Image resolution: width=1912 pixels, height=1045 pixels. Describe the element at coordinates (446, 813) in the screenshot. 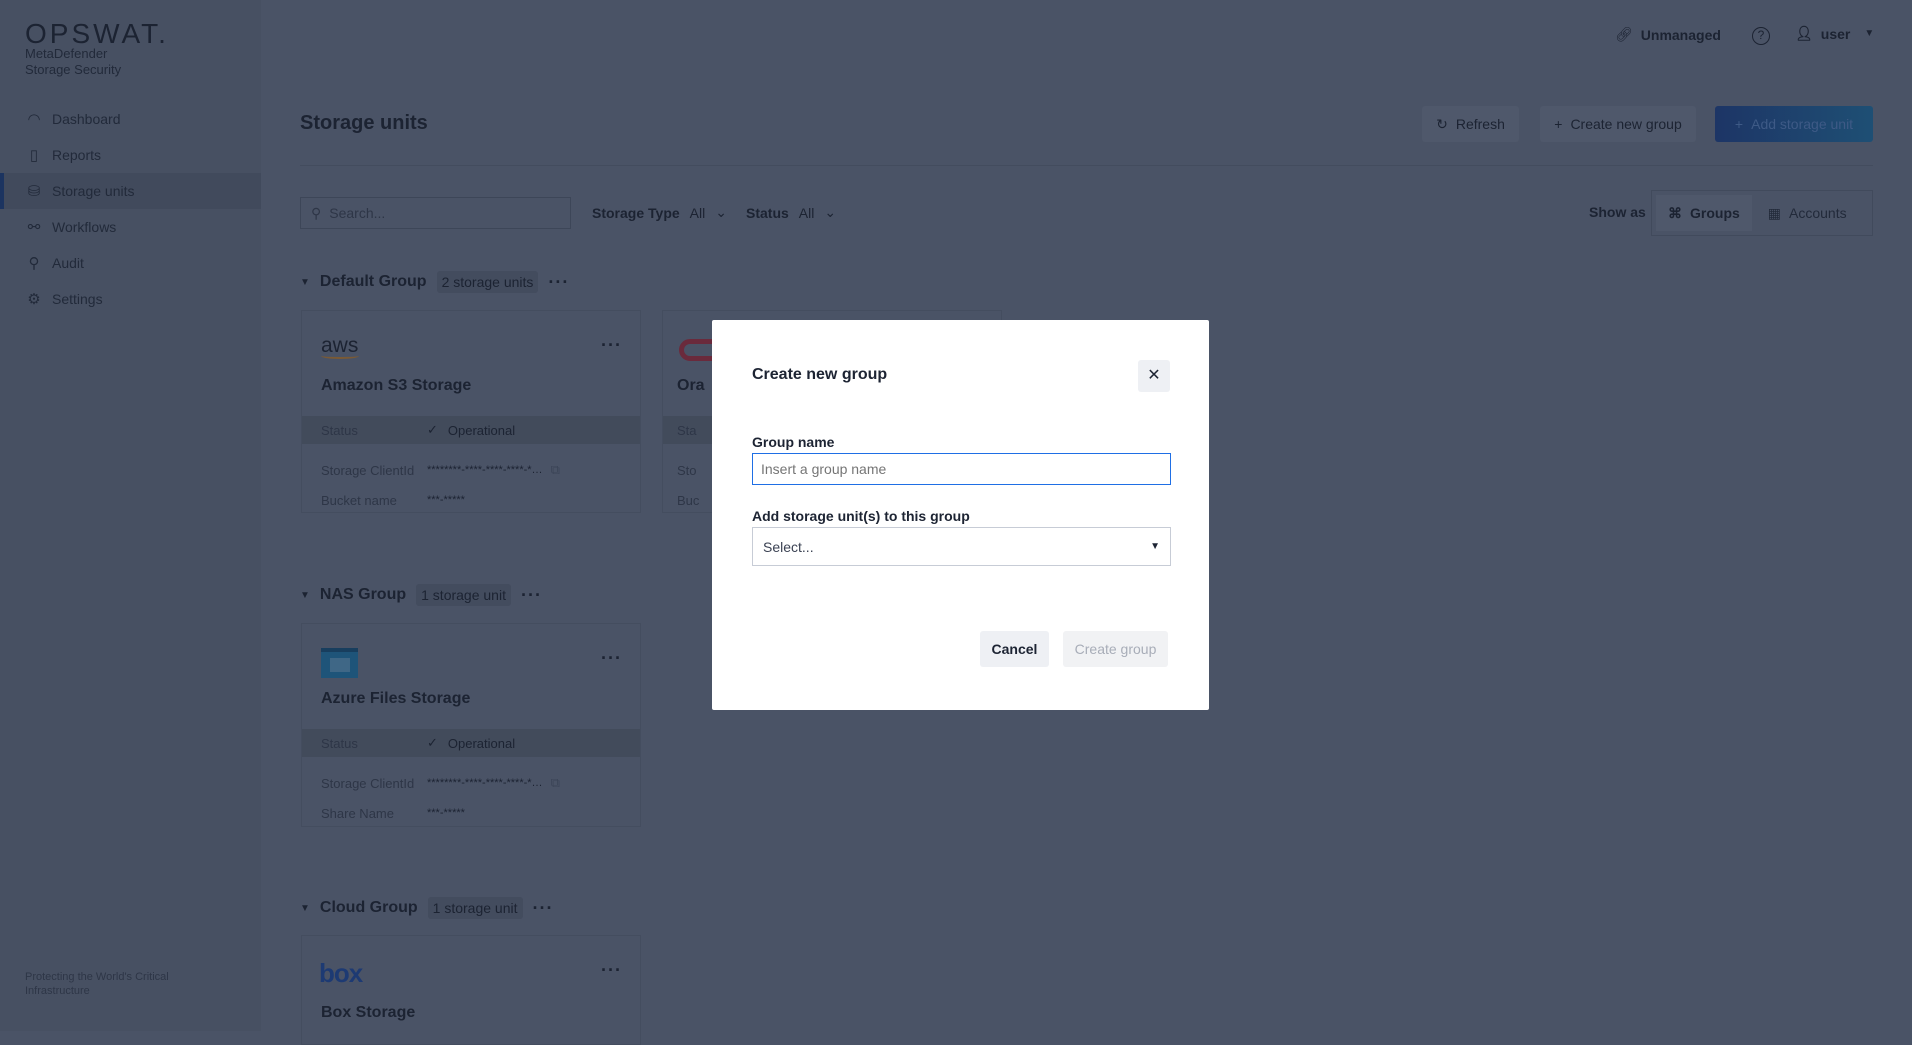

I see `row-value: ***-*****` at that location.